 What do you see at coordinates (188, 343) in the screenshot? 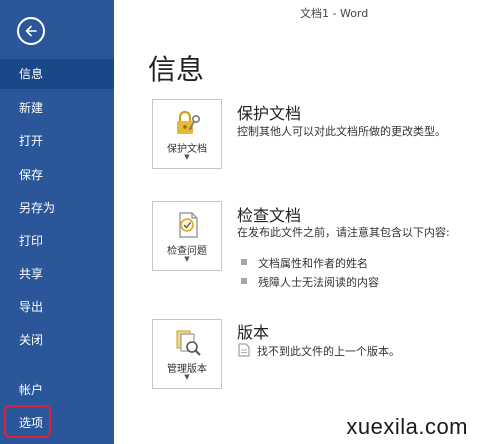
I see `manage-versions-icon` at bounding box center [188, 343].